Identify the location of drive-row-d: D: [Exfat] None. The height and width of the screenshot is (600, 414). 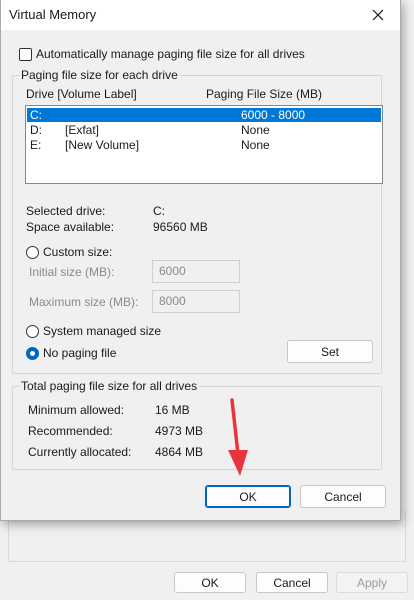
(204, 130).